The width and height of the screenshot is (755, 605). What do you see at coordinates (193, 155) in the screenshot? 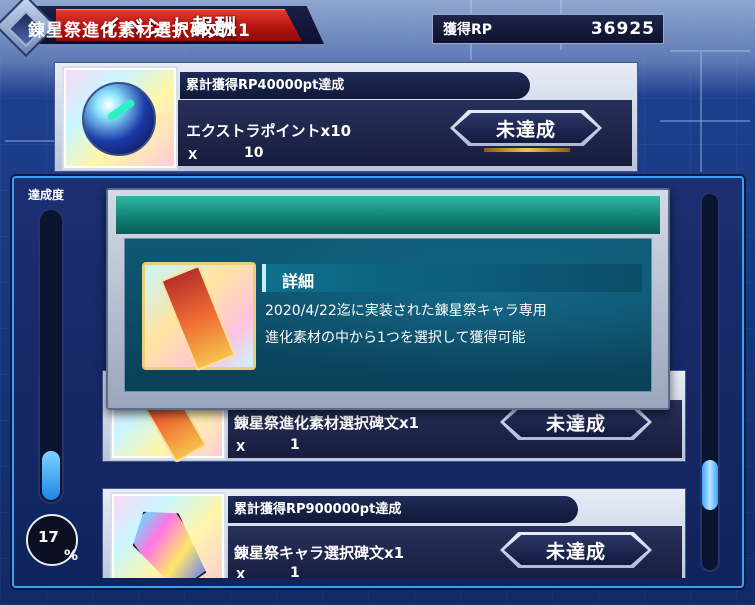
I see `reward-qty-x-top: X` at bounding box center [193, 155].